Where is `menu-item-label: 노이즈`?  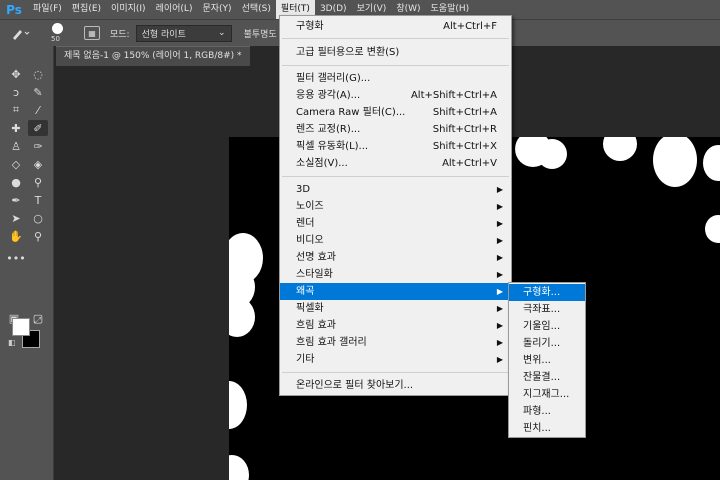 menu-item-label: 노이즈 is located at coordinates (310, 206).